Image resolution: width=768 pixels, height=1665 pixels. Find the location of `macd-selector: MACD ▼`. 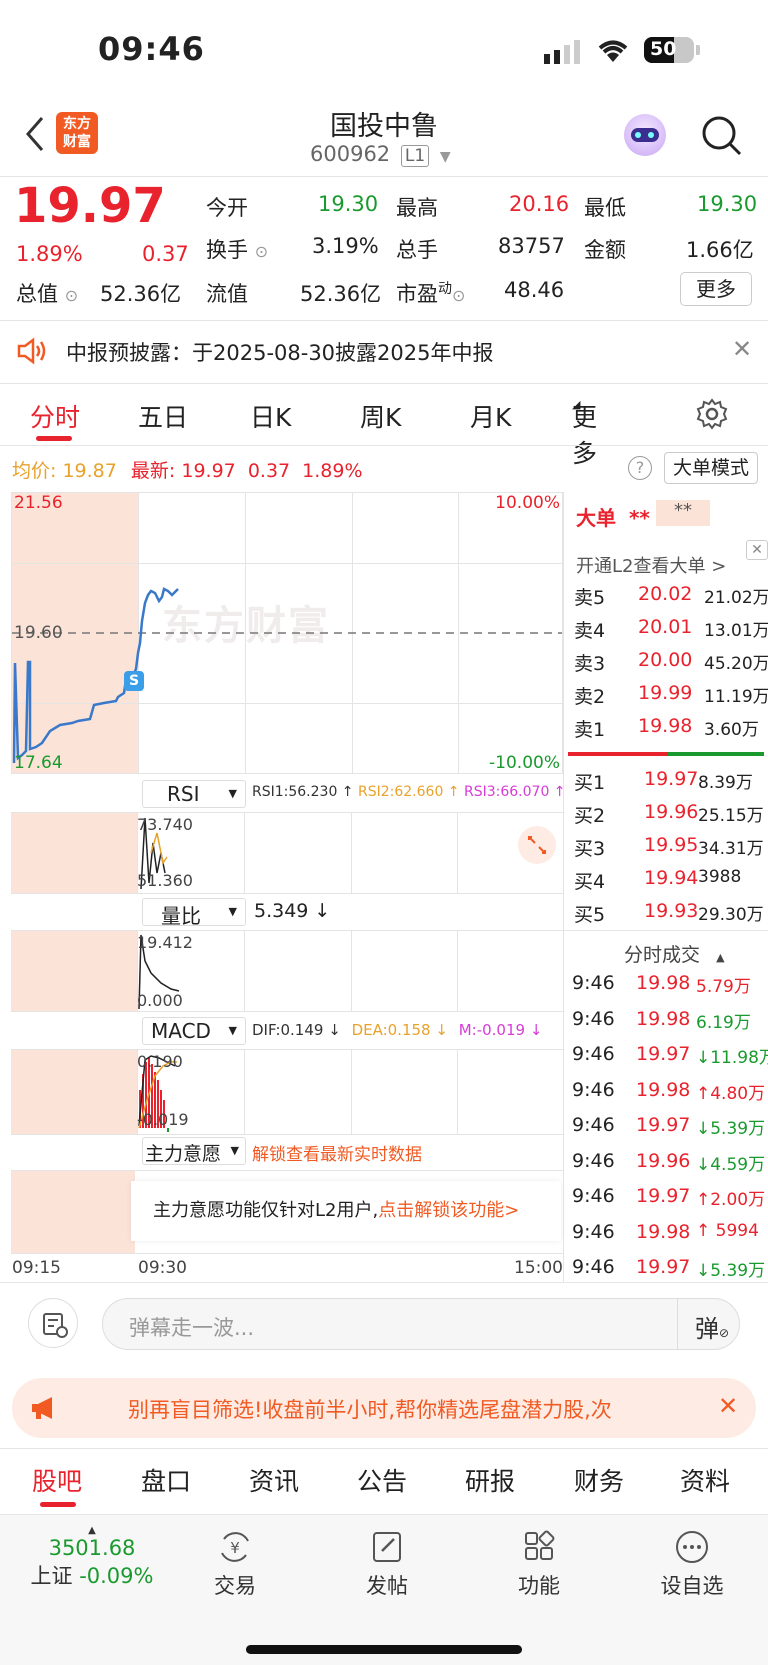

macd-selector: MACD ▼ is located at coordinates (194, 1031).